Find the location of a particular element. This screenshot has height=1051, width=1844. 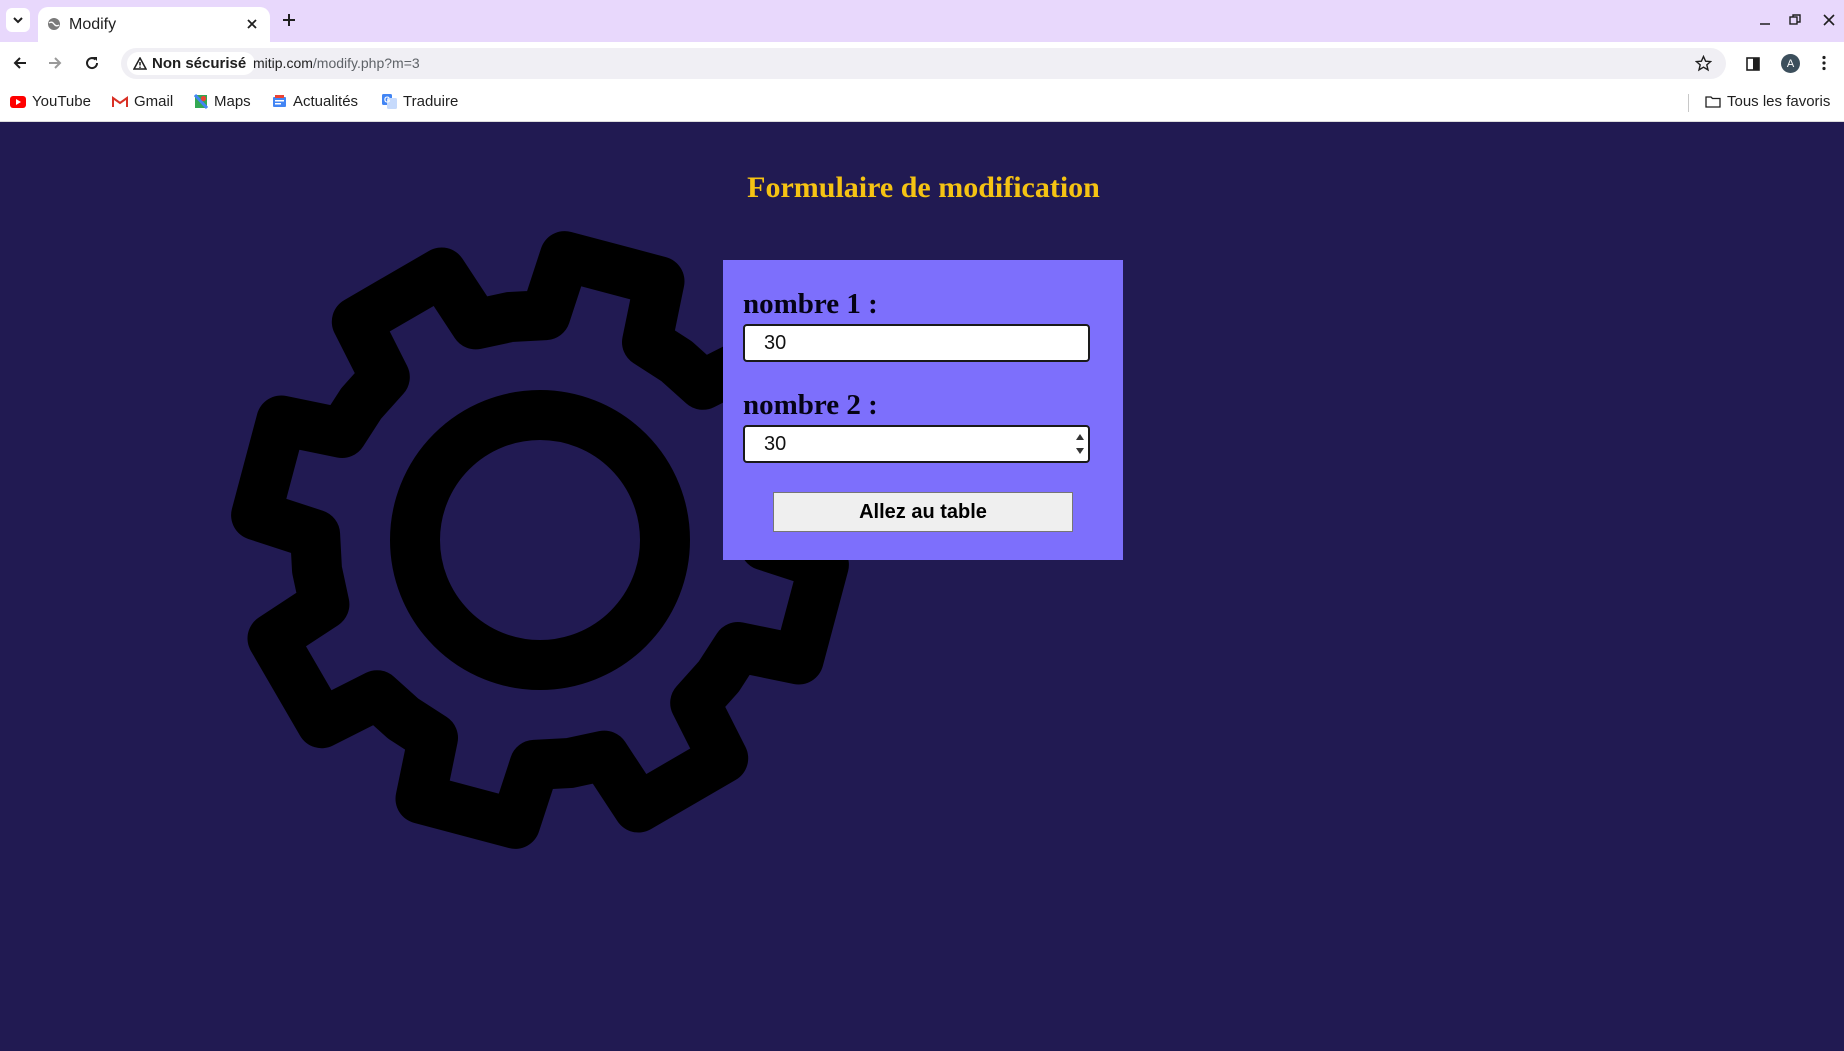

close-icon is located at coordinates (252, 24).